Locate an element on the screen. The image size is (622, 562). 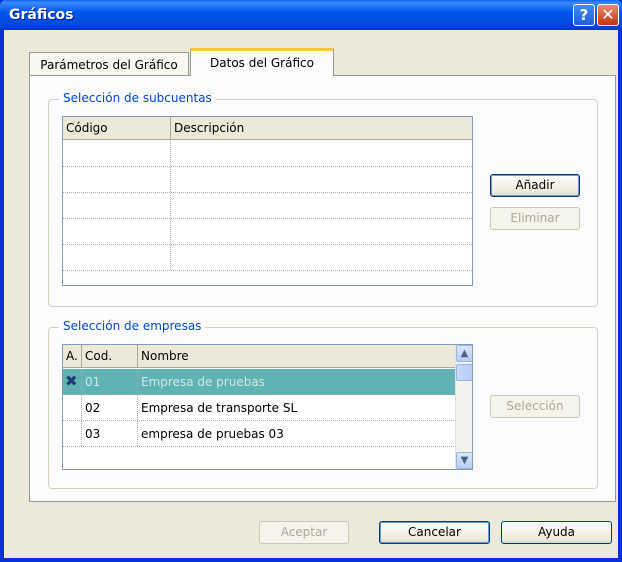
scroll-down-button: ▼ is located at coordinates (464, 460).